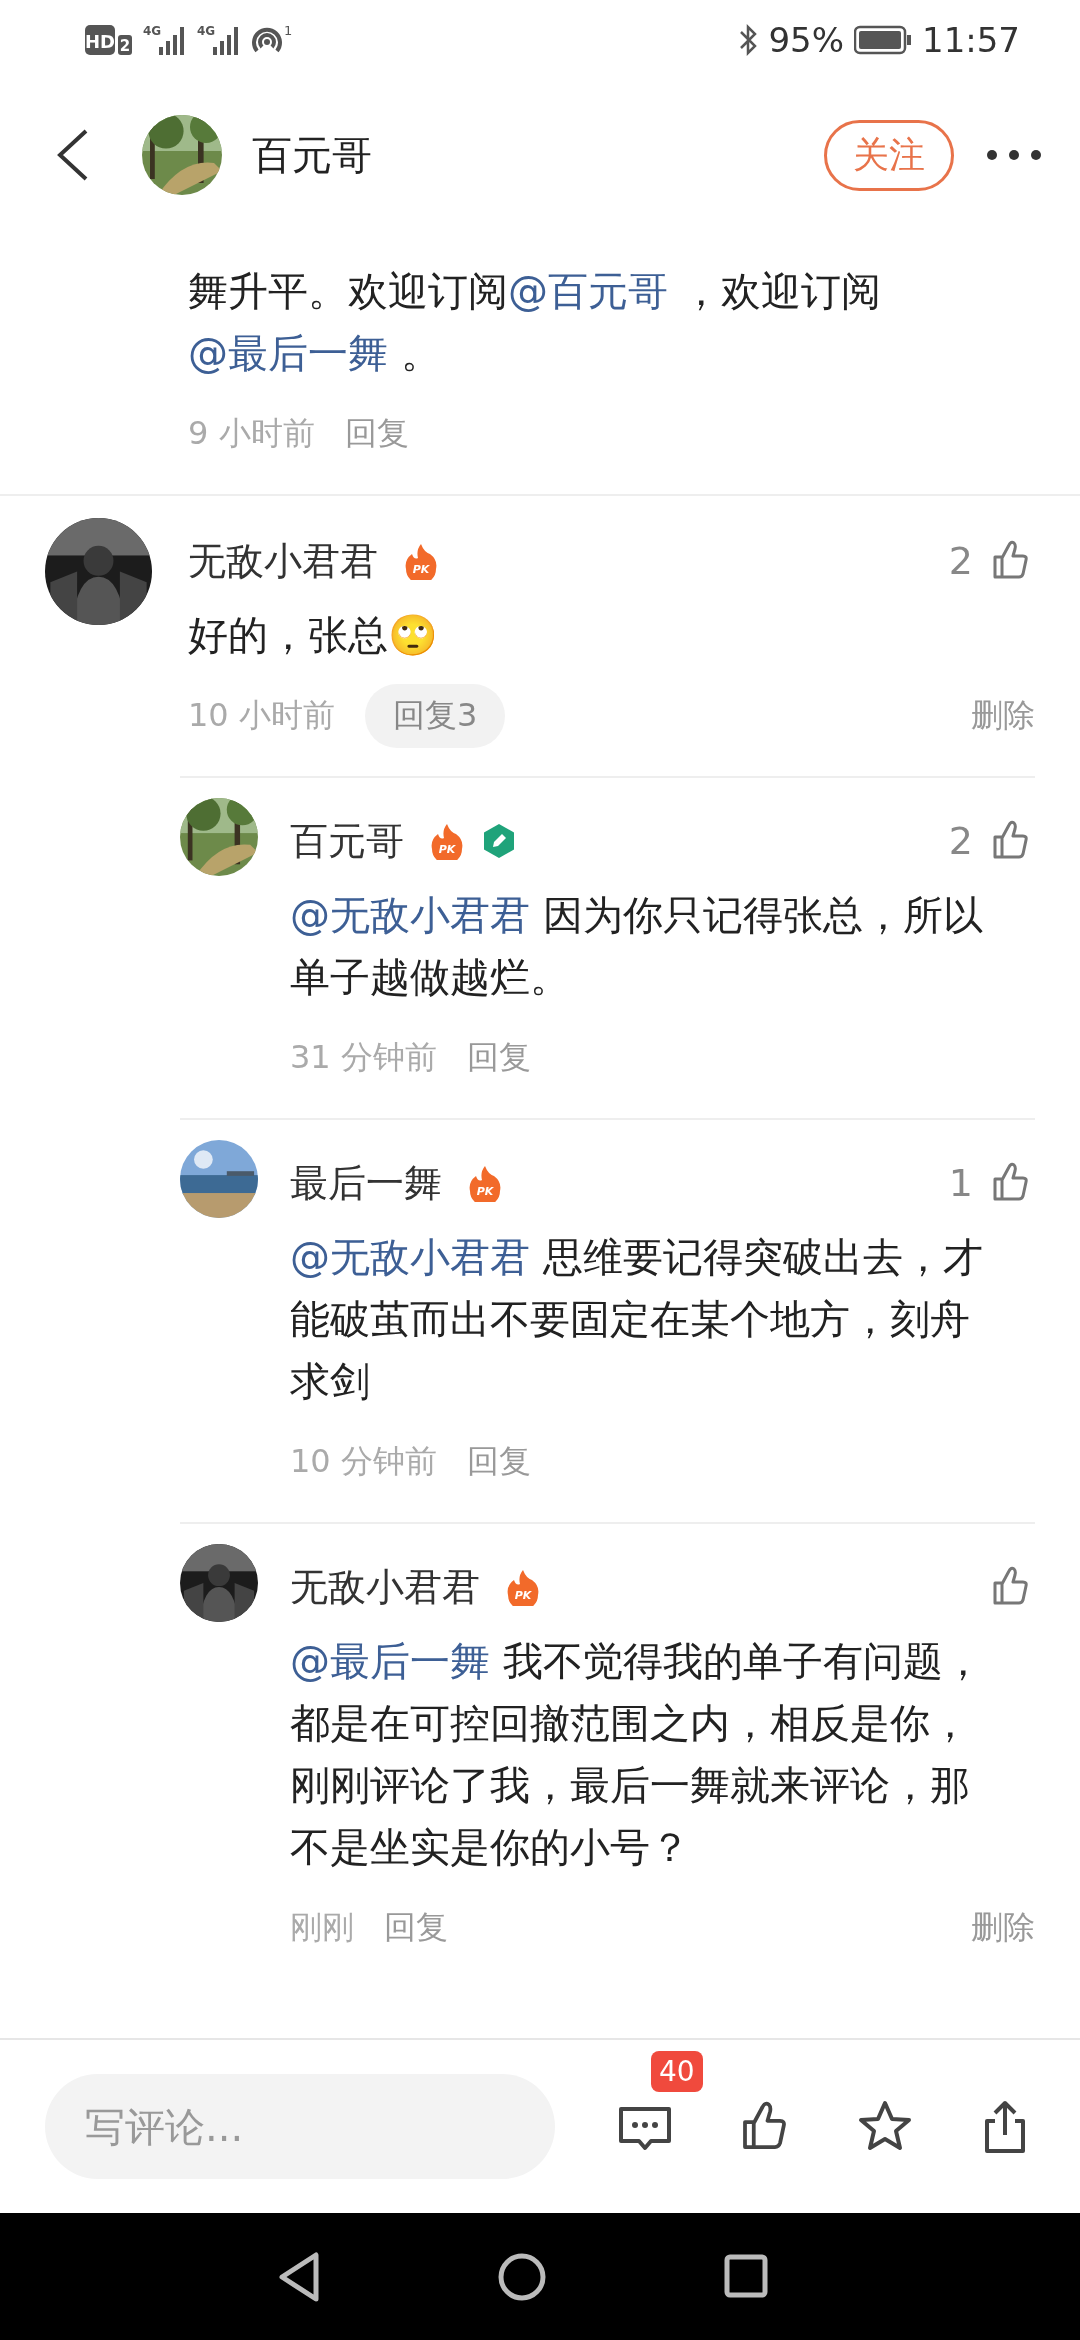  I want to click on comment-text: @无敌小君君 因为你只记得张总，所以单子越做越烂。, so click(637, 946).